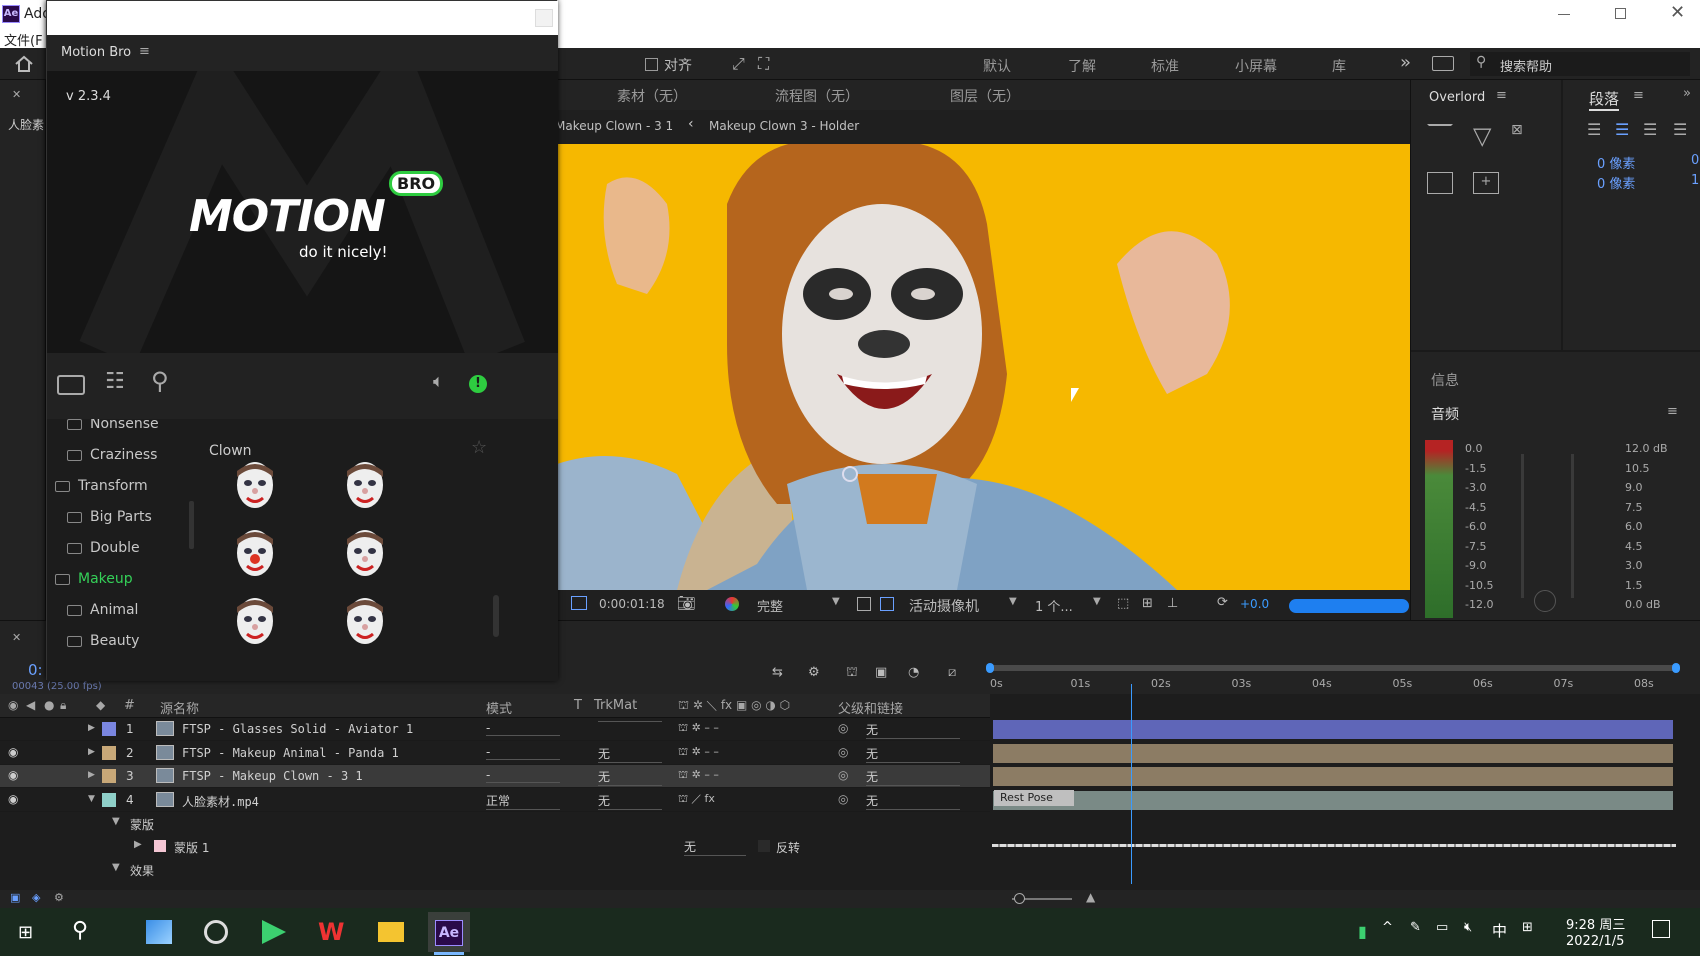  I want to click on windows-start-icon: ⊞, so click(25, 932).